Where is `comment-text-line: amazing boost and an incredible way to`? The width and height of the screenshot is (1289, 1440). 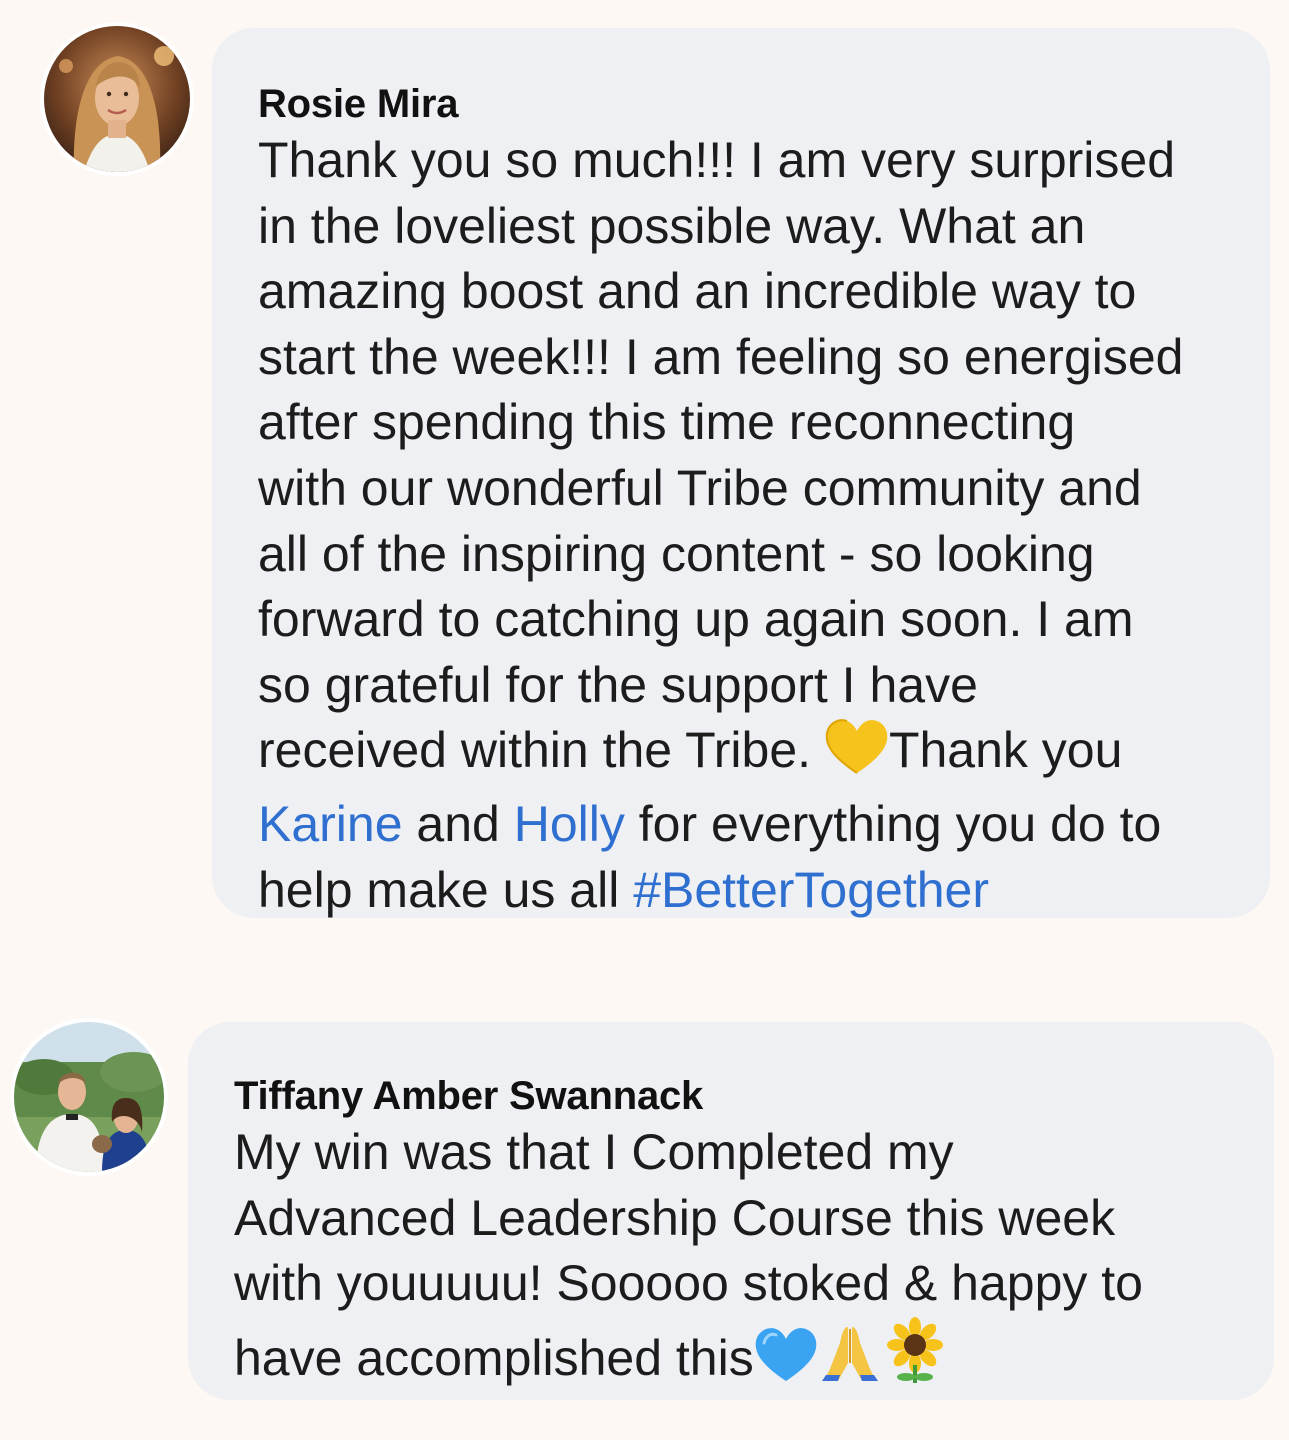
comment-text-line: amazing boost and an incredible way to is located at coordinates (697, 291).